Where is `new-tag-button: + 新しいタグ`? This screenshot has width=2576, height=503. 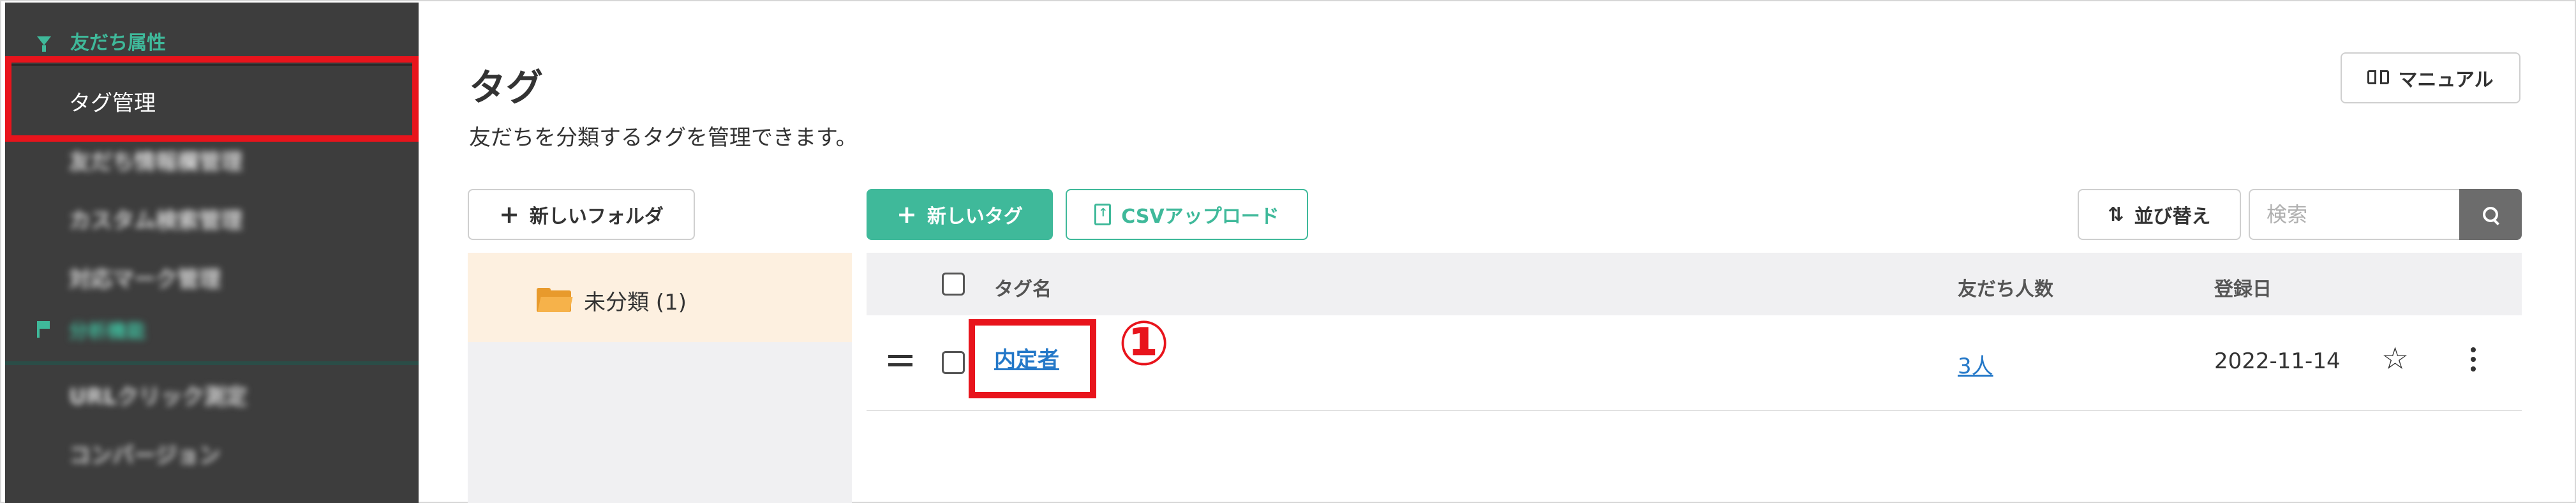 new-tag-button: + 新しいタグ is located at coordinates (960, 215).